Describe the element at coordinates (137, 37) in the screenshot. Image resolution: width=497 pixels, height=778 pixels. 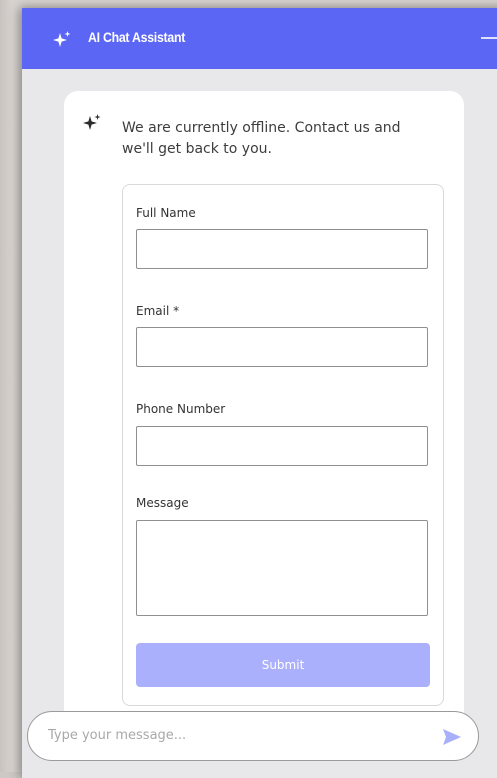
I see `chat-title: AI Chat Assistant` at that location.